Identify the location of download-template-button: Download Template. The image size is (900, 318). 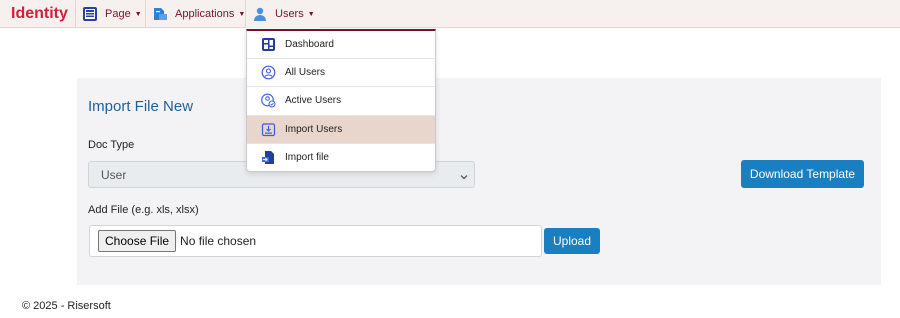
(802, 174).